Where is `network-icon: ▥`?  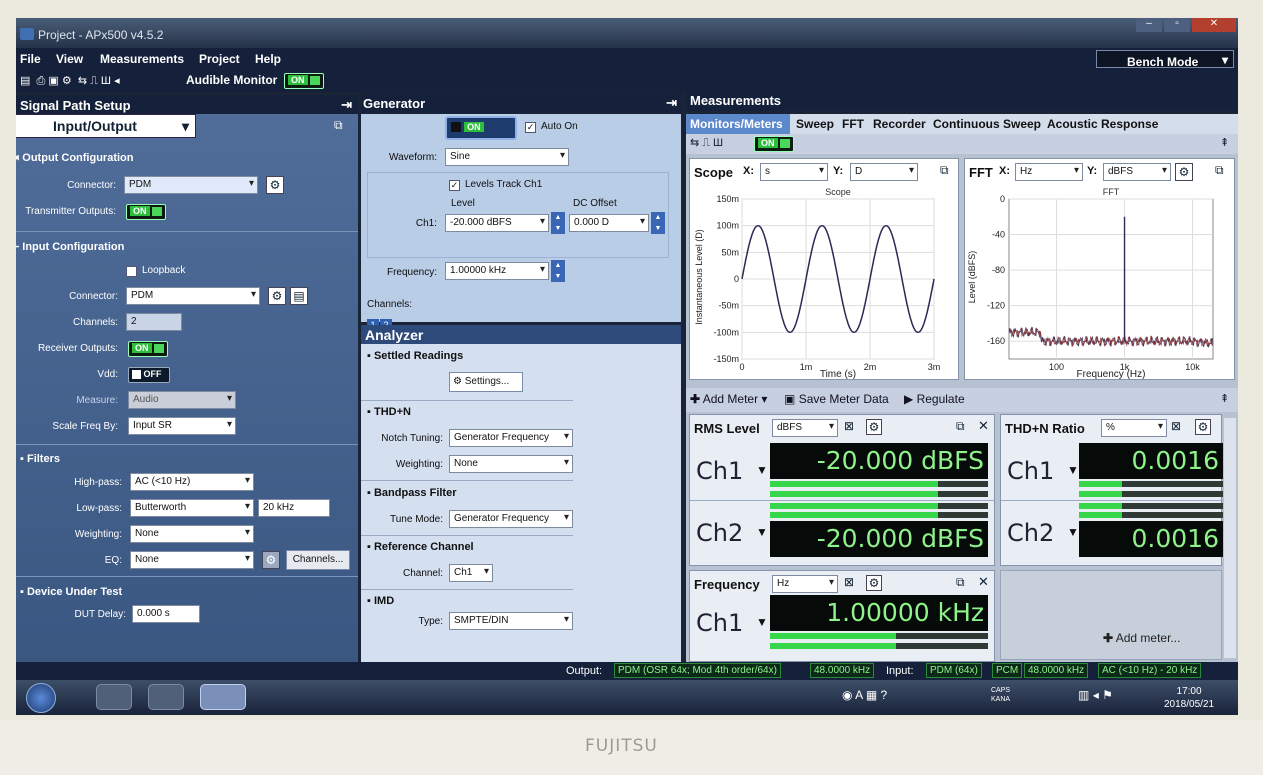
network-icon: ▥ is located at coordinates (1083, 695).